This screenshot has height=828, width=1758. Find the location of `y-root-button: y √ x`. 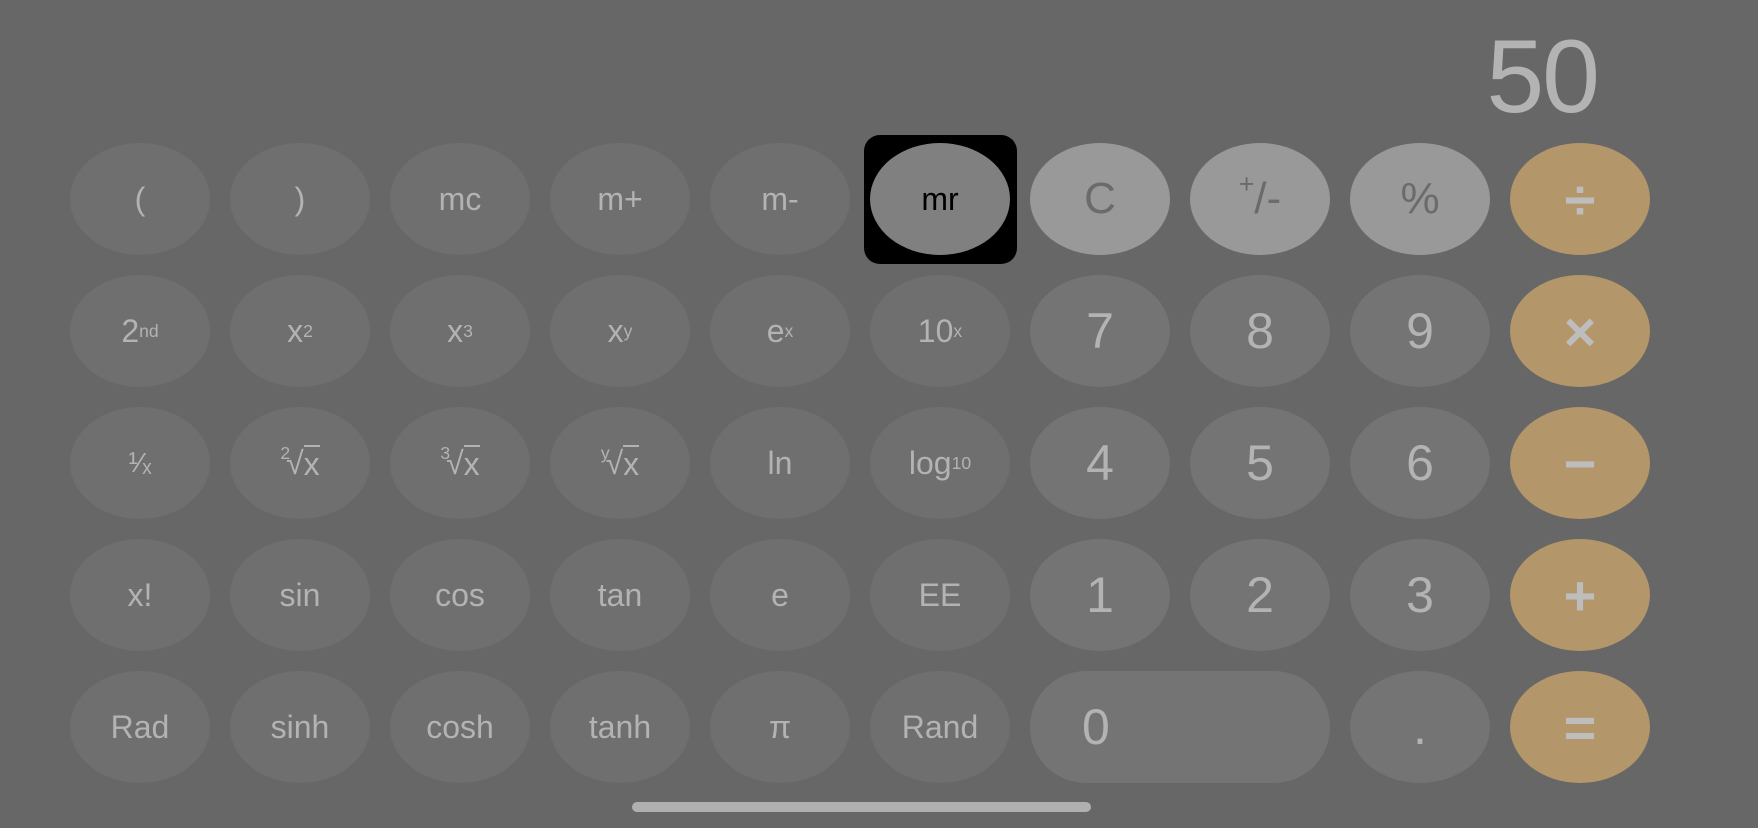

y-root-button: y √ x is located at coordinates (620, 463).